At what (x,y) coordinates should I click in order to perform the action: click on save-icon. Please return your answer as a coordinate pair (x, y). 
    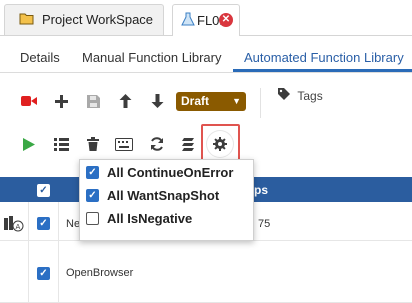
    Looking at the image, I should click on (93, 101).